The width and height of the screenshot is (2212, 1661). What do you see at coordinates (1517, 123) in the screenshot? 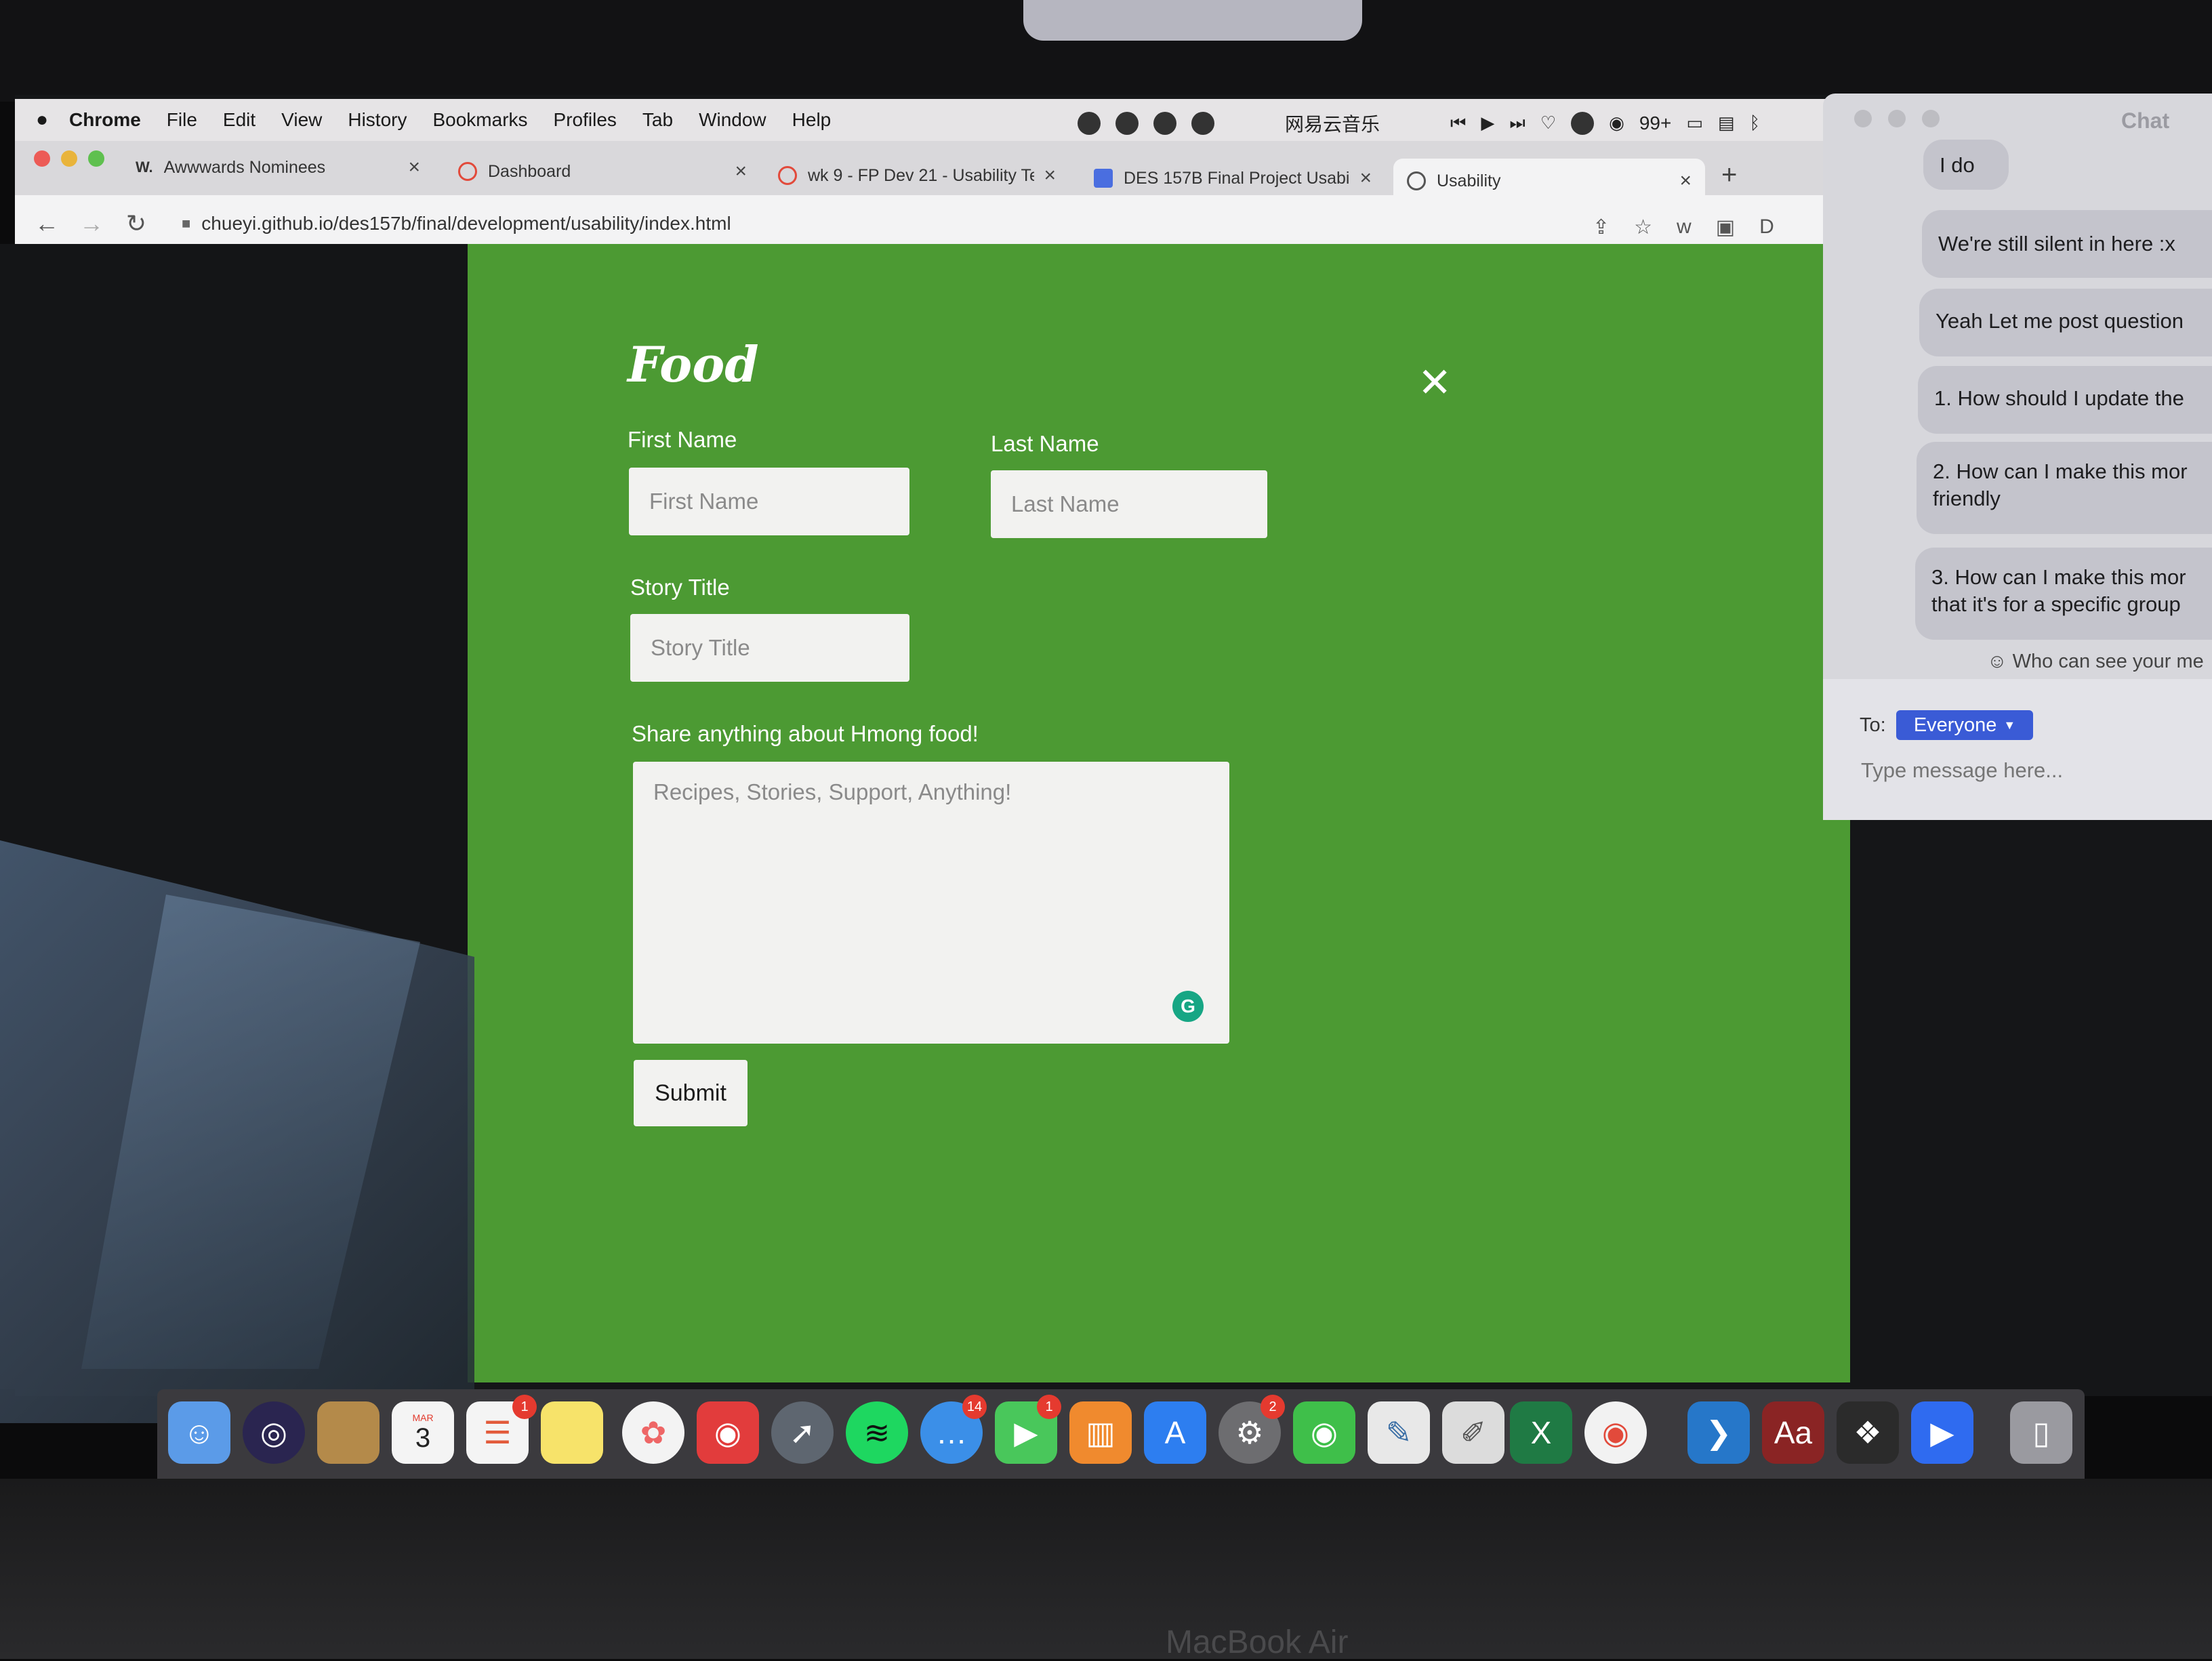
I see `next-track-icon: ⏭` at bounding box center [1517, 123].